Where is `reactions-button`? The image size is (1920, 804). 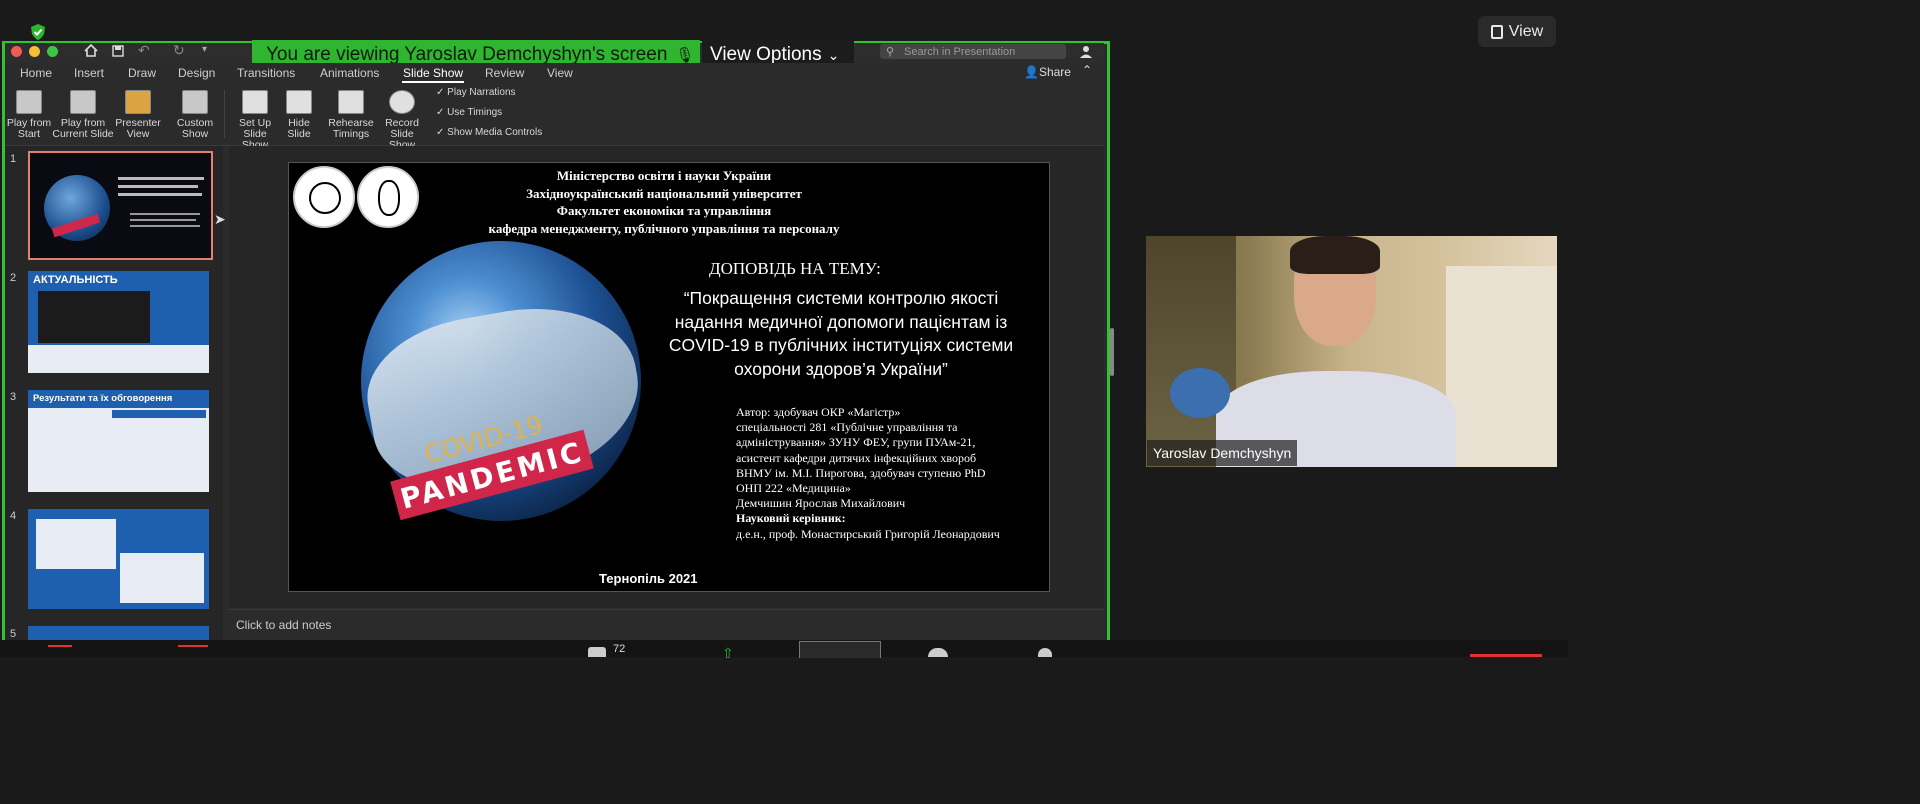 reactions-button is located at coordinates (840, 649).